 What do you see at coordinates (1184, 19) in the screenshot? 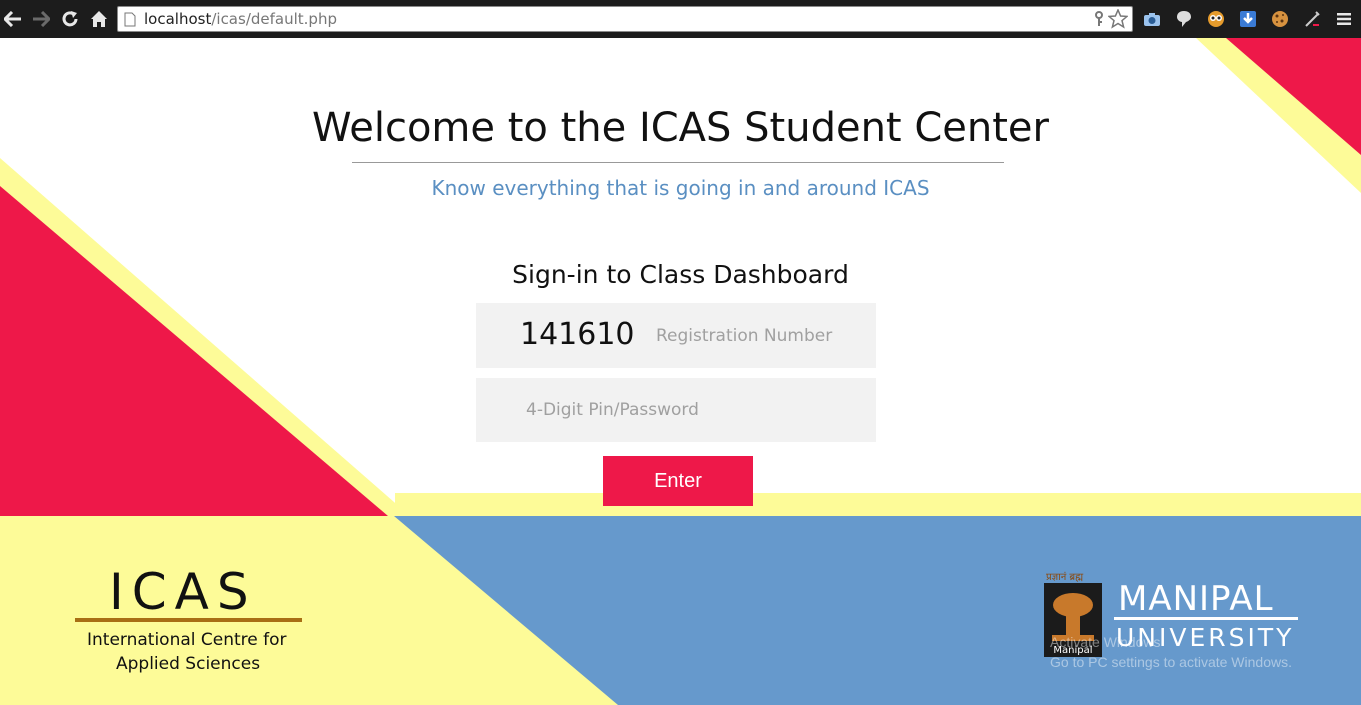
I see `speech-bubble-extension-icon` at bounding box center [1184, 19].